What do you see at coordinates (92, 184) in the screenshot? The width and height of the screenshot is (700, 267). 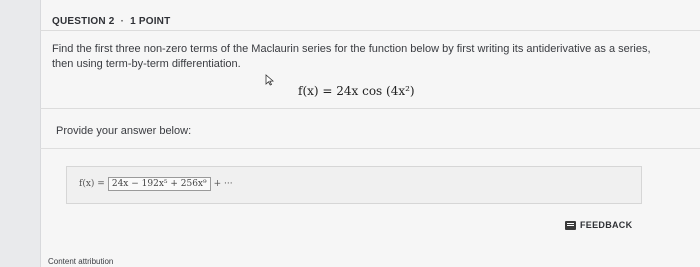 I see `answer-function-prefix: f(x) =` at bounding box center [92, 184].